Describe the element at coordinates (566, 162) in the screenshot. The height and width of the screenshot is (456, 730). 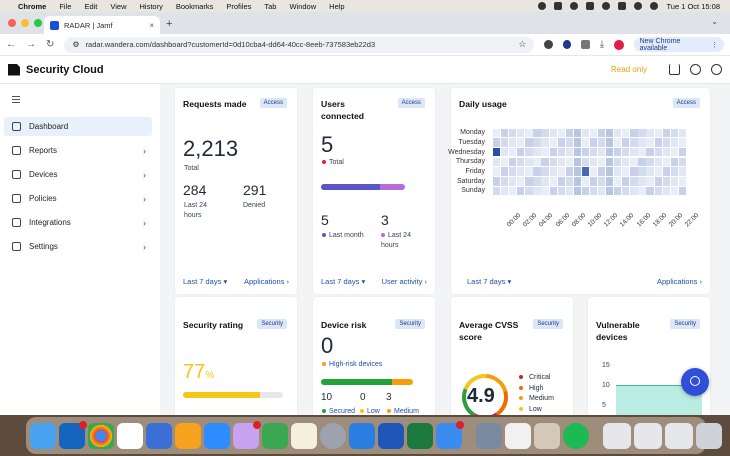
I see `heatmap-row: Thursday` at that location.